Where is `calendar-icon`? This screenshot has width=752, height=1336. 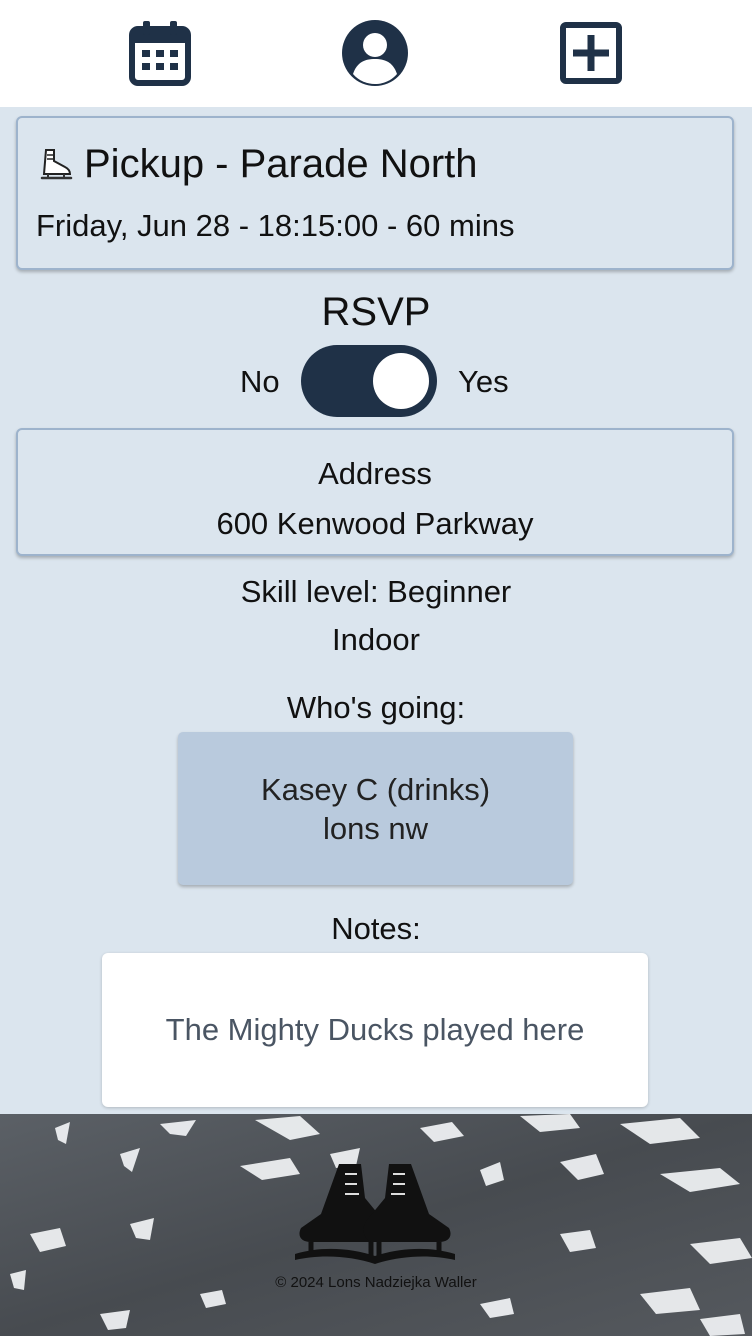 calendar-icon is located at coordinates (160, 53).